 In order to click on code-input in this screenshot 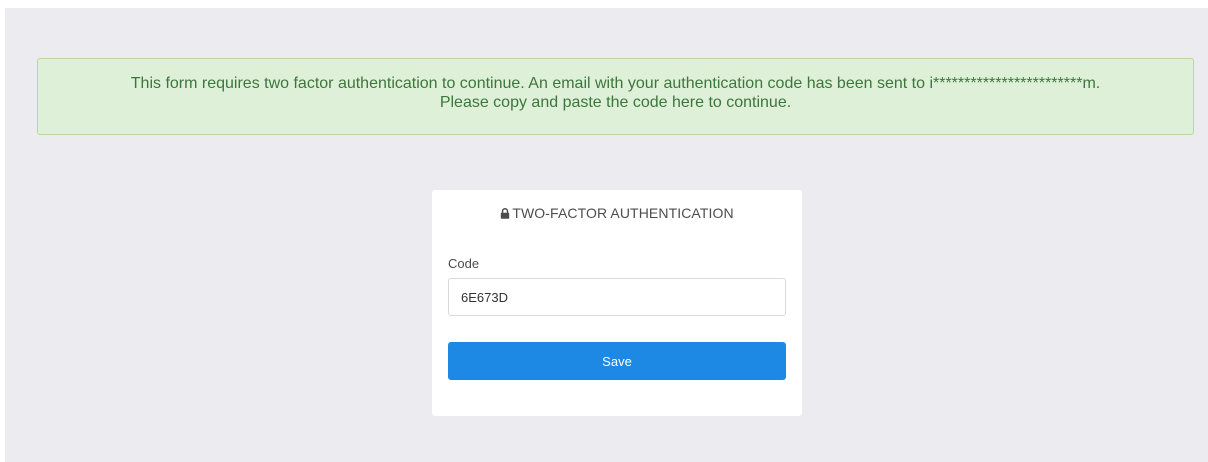, I will do `click(617, 297)`.